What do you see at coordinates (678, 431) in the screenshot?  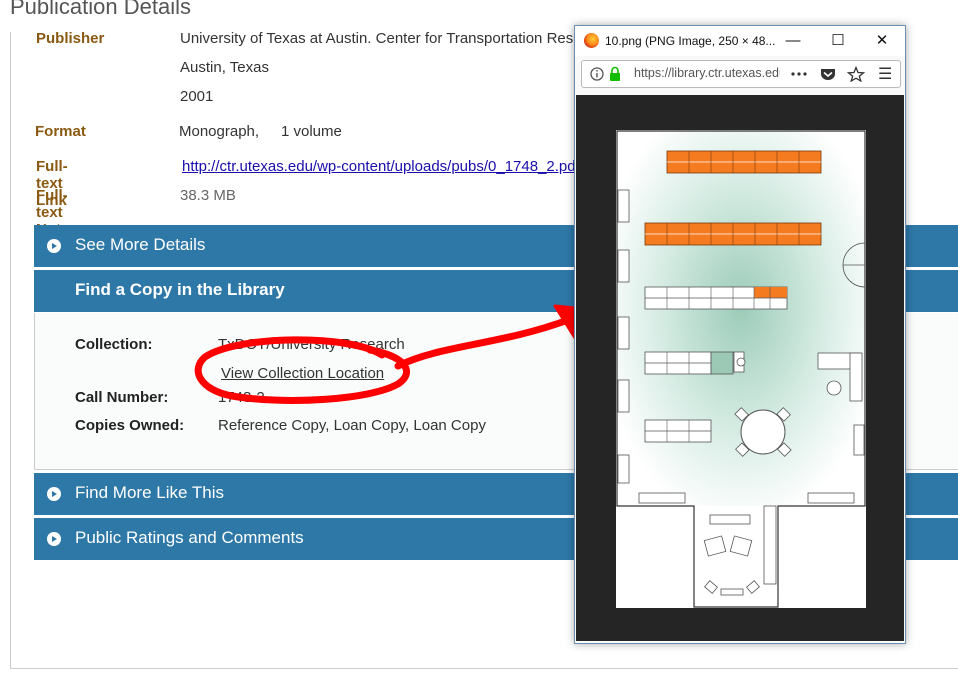 I see `shelf-lower` at bounding box center [678, 431].